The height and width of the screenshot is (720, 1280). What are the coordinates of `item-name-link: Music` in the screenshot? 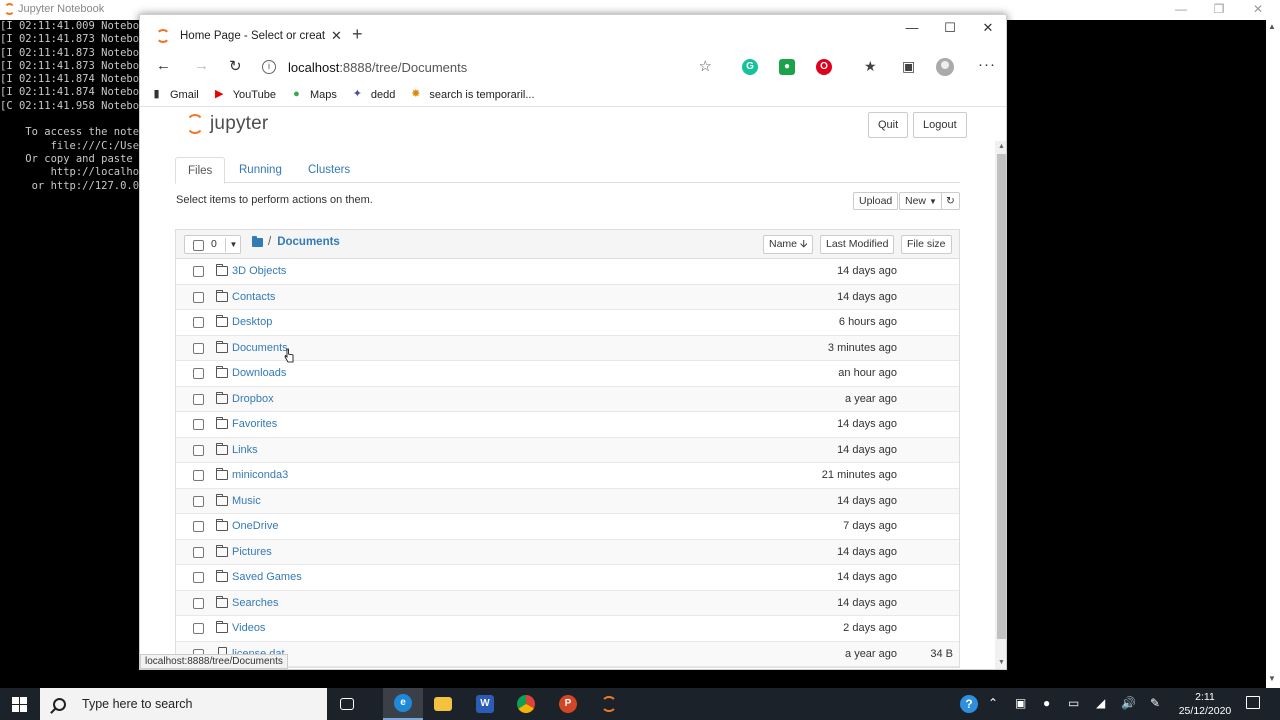 It's located at (246, 501).